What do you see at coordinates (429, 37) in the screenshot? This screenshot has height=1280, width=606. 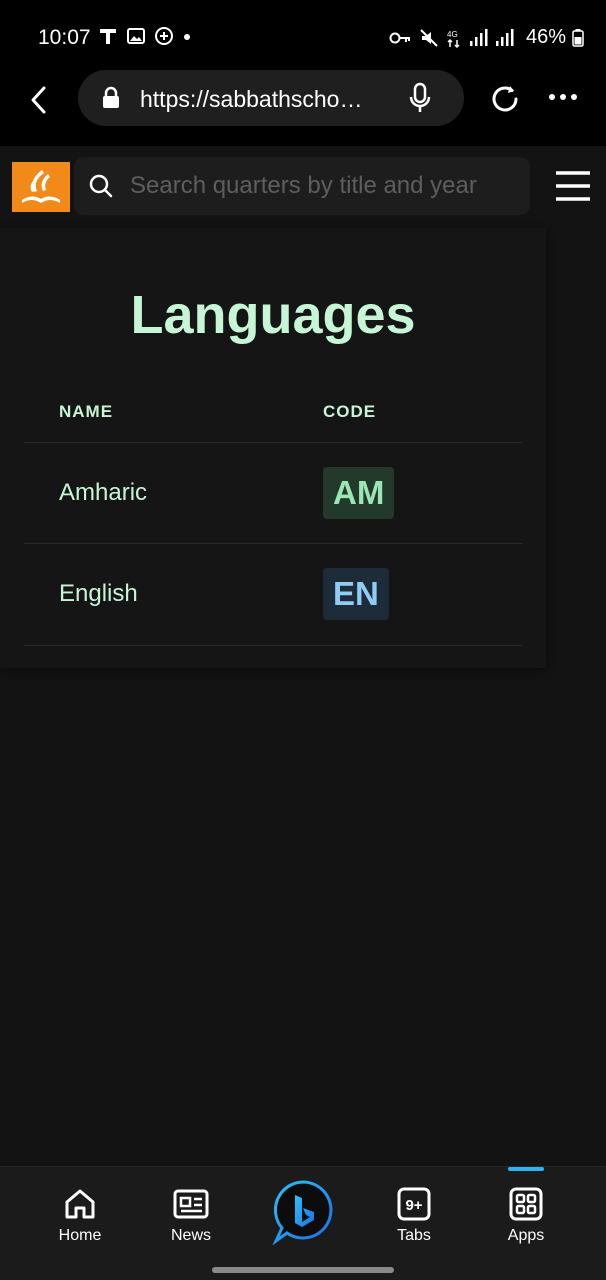 I see `mute-icon` at bounding box center [429, 37].